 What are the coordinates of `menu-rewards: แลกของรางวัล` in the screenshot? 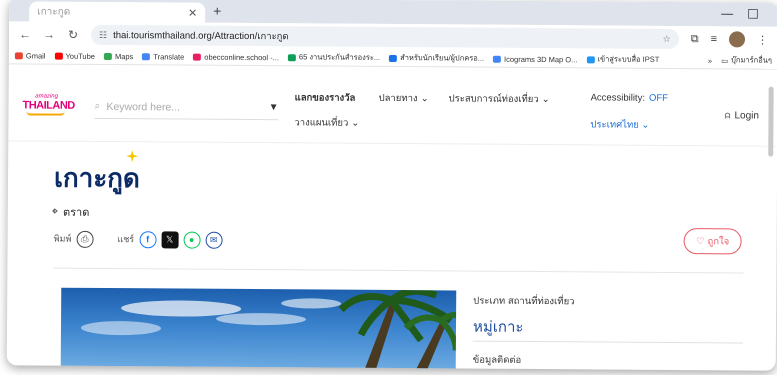 It's located at (325, 97).